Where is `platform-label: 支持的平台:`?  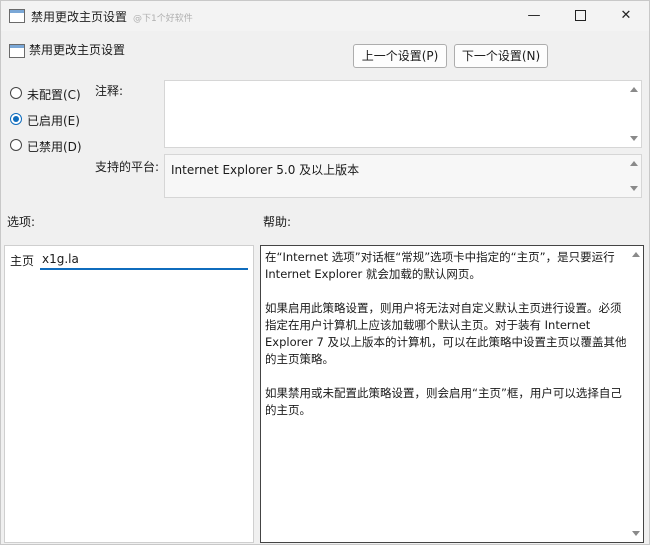 platform-label: 支持的平台: is located at coordinates (127, 167).